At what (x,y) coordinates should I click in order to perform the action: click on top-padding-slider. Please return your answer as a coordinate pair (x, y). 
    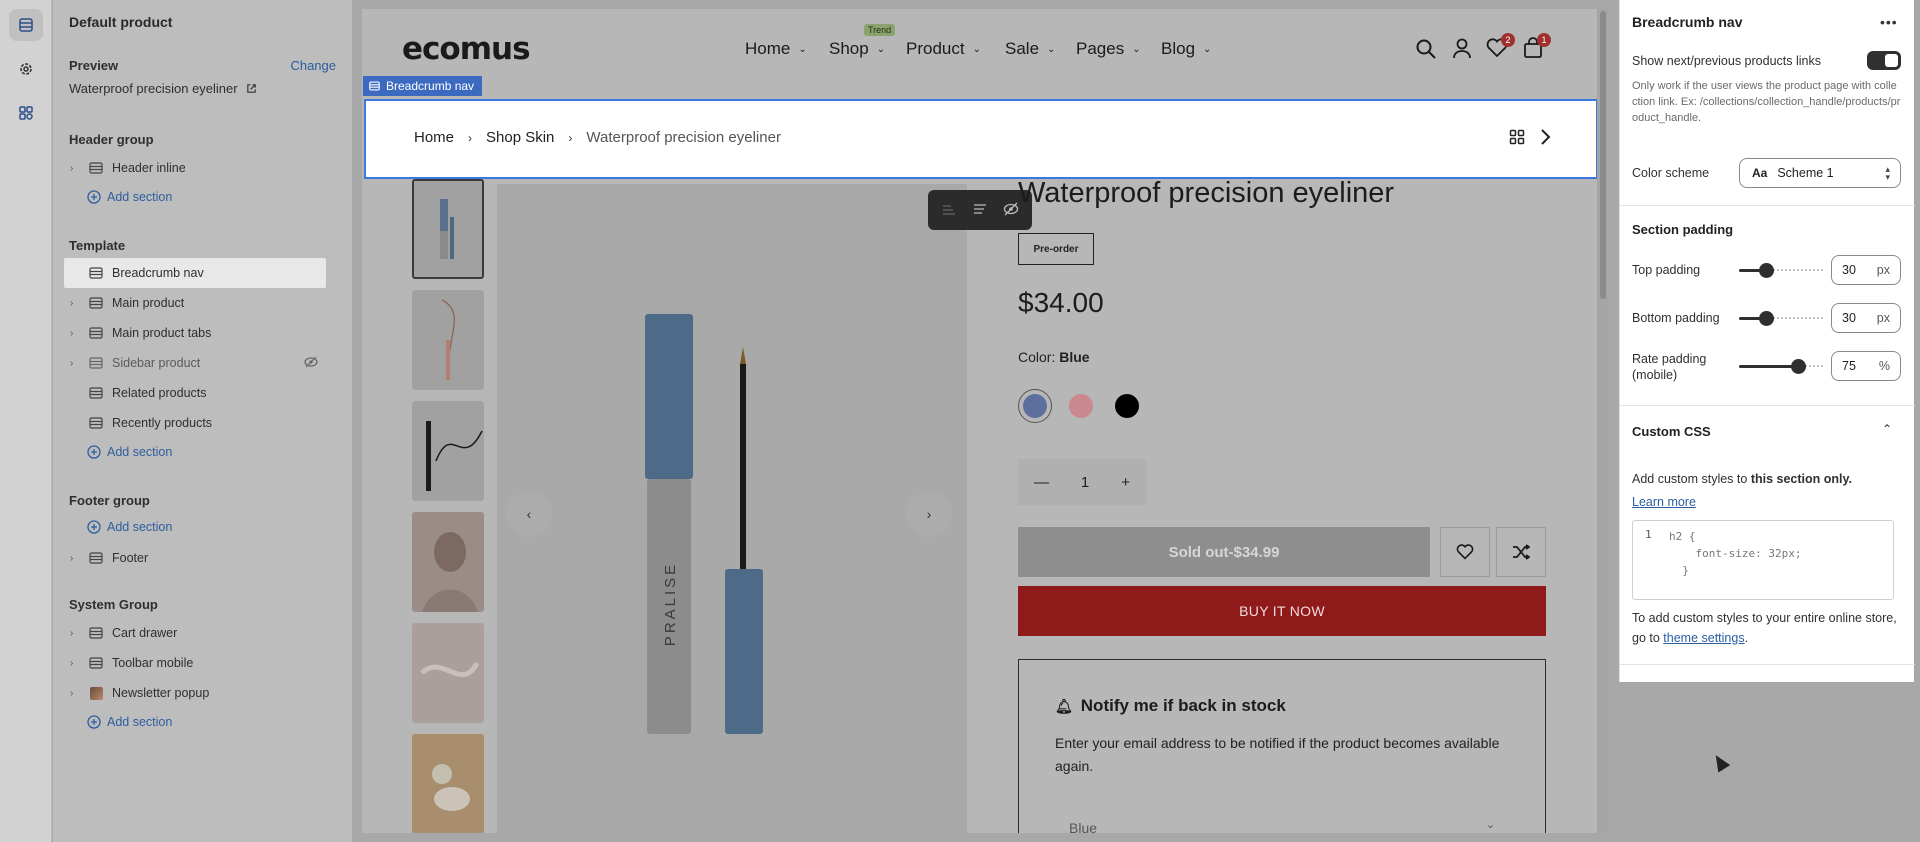
    Looking at the image, I should click on (1782, 270).